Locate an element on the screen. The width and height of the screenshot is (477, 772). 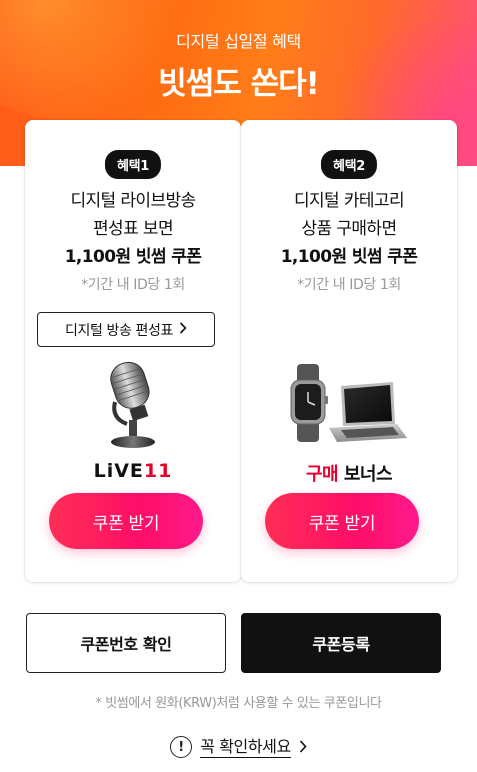
benefit-line-2: 편성표 보면 is located at coordinates (133, 229).